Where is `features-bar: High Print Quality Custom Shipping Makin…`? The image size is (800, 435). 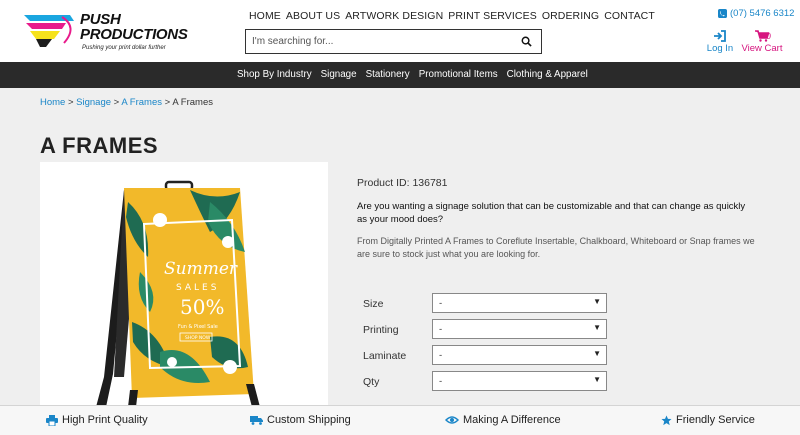
features-bar: High Print Quality Custom Shipping Makin… is located at coordinates (400, 420).